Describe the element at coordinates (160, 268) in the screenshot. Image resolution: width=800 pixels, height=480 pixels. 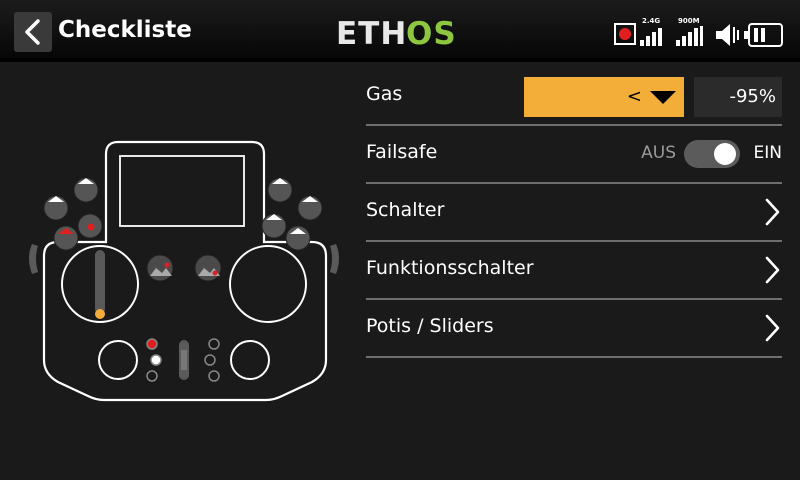
I see `pot-left` at that location.